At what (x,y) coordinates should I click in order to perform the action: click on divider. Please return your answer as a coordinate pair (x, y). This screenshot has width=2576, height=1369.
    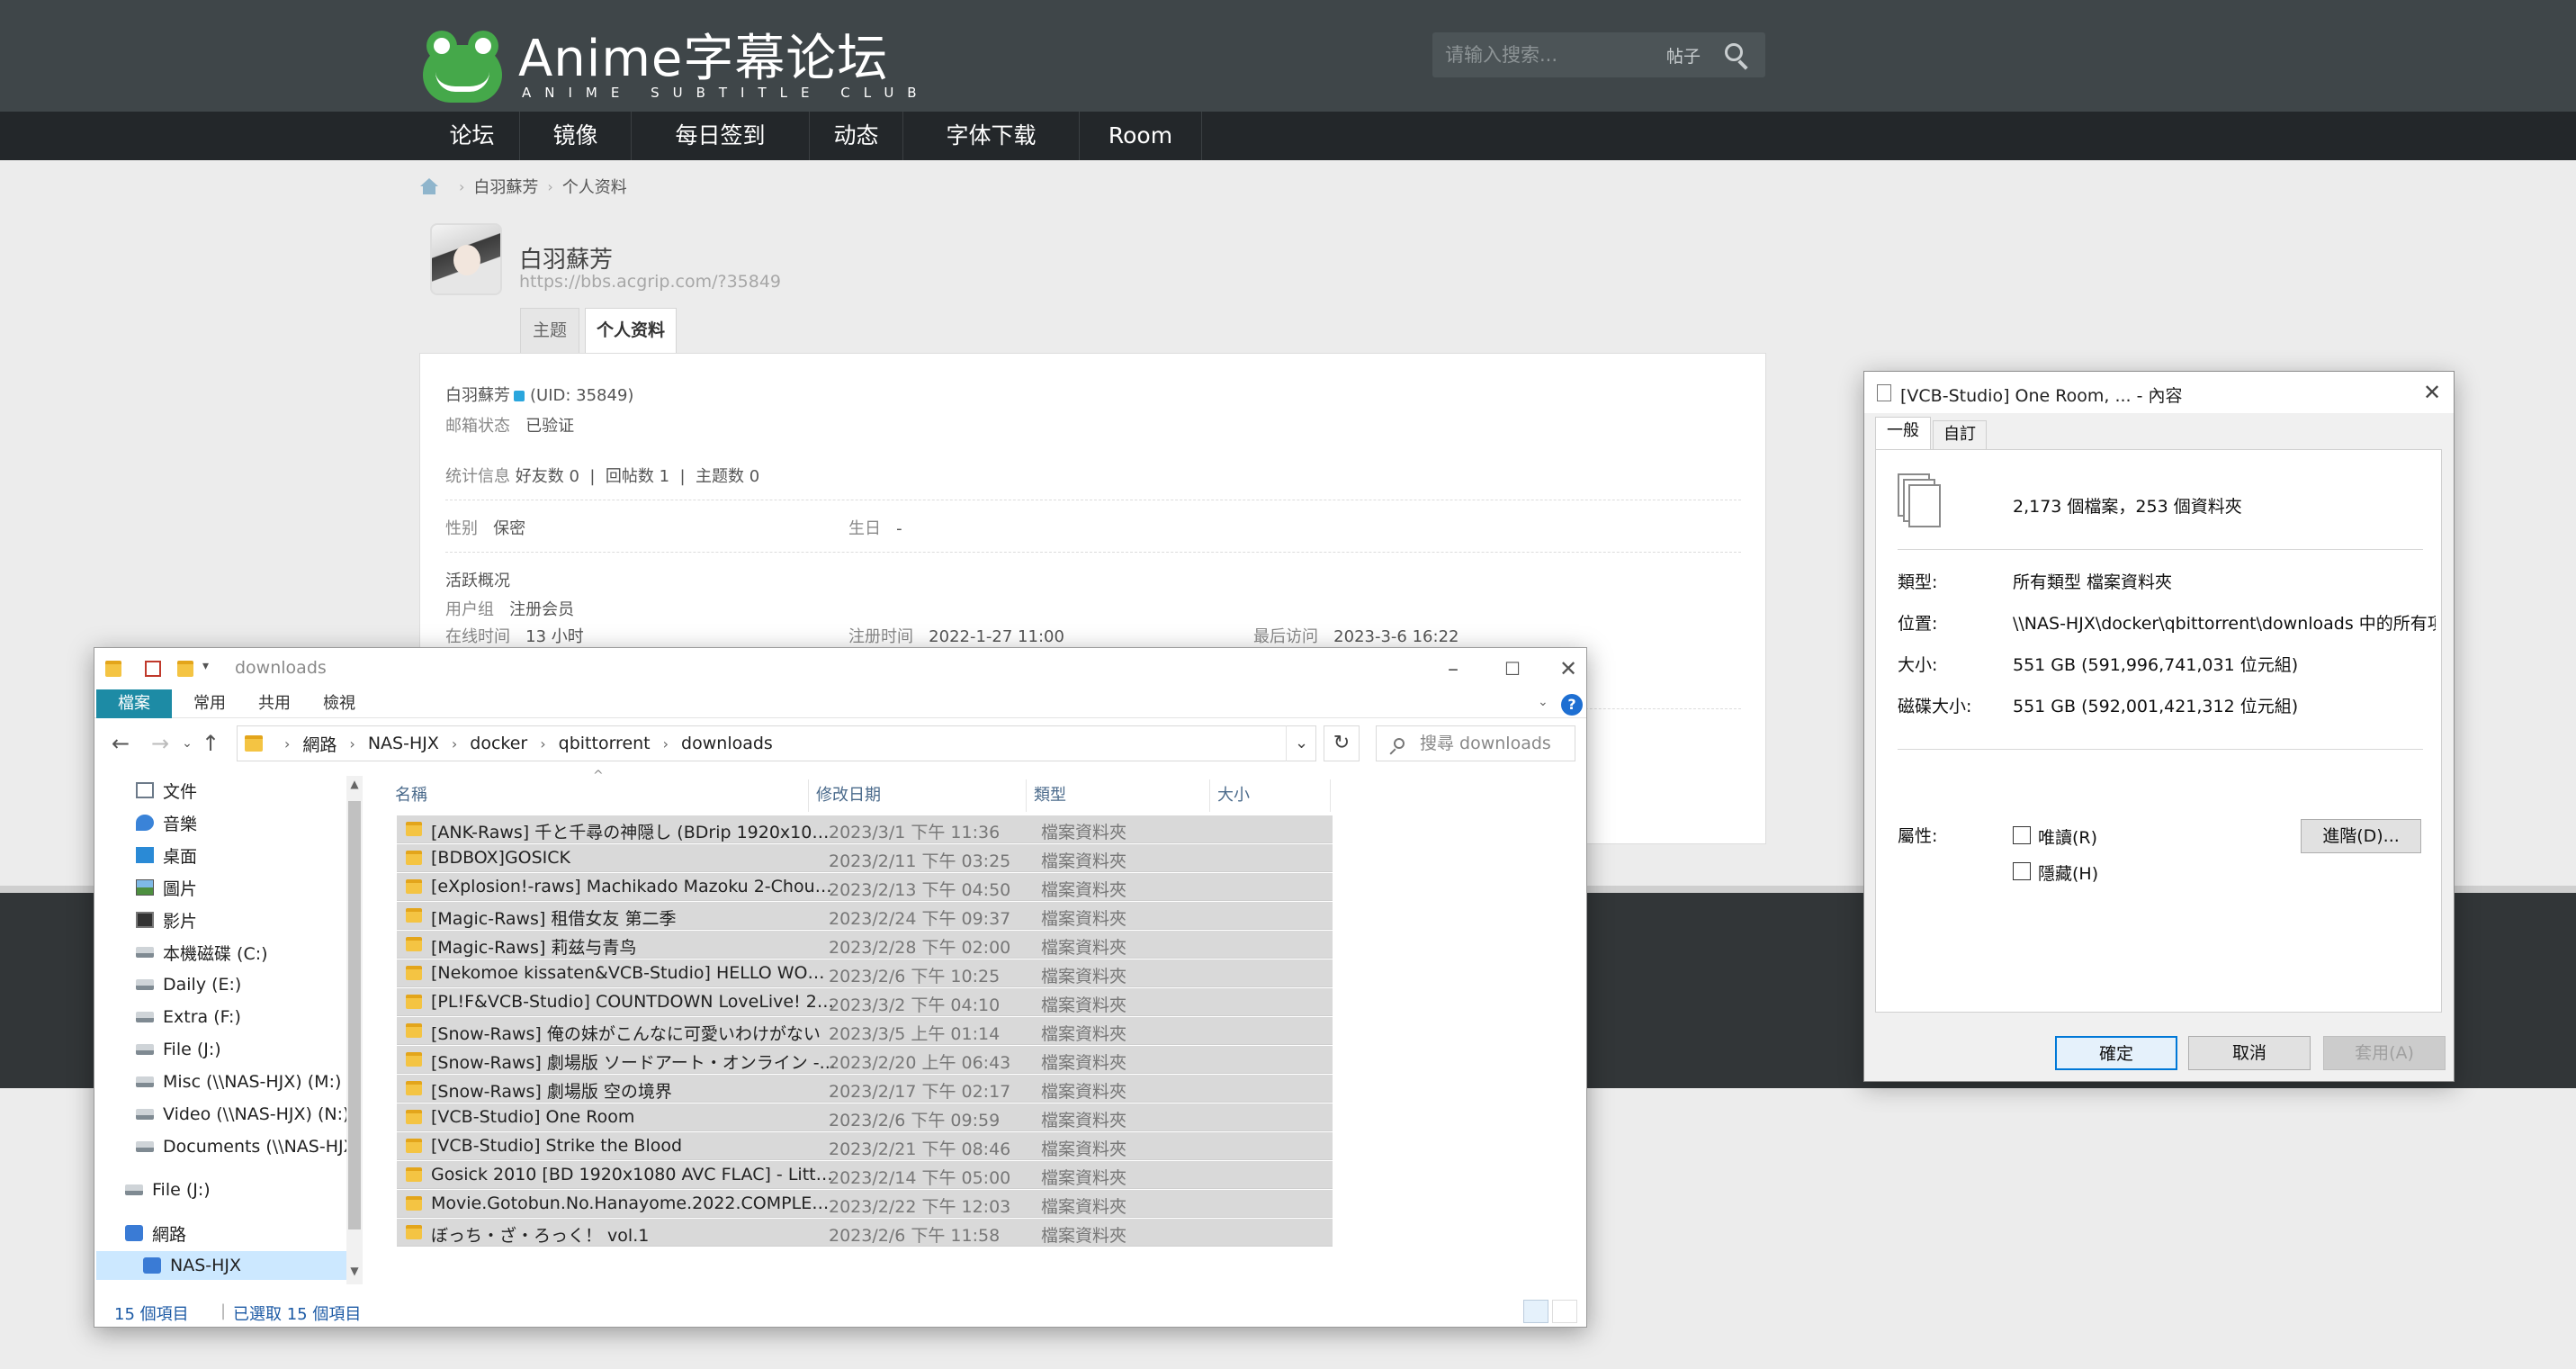
    Looking at the image, I should click on (2161, 549).